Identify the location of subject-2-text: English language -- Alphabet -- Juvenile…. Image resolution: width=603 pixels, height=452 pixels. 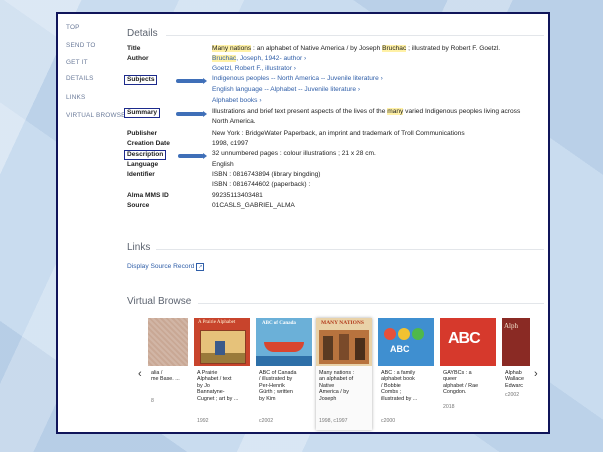
(284, 89).